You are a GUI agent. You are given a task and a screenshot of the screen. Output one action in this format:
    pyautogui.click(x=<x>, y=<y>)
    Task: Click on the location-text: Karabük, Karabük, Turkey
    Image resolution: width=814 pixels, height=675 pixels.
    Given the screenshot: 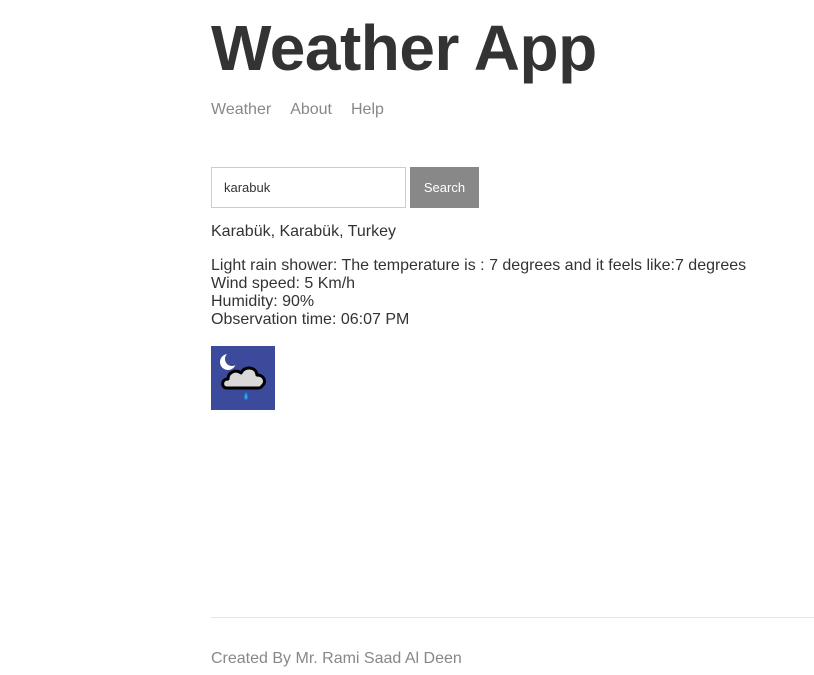 What is the action you would take?
    pyautogui.click(x=303, y=231)
    